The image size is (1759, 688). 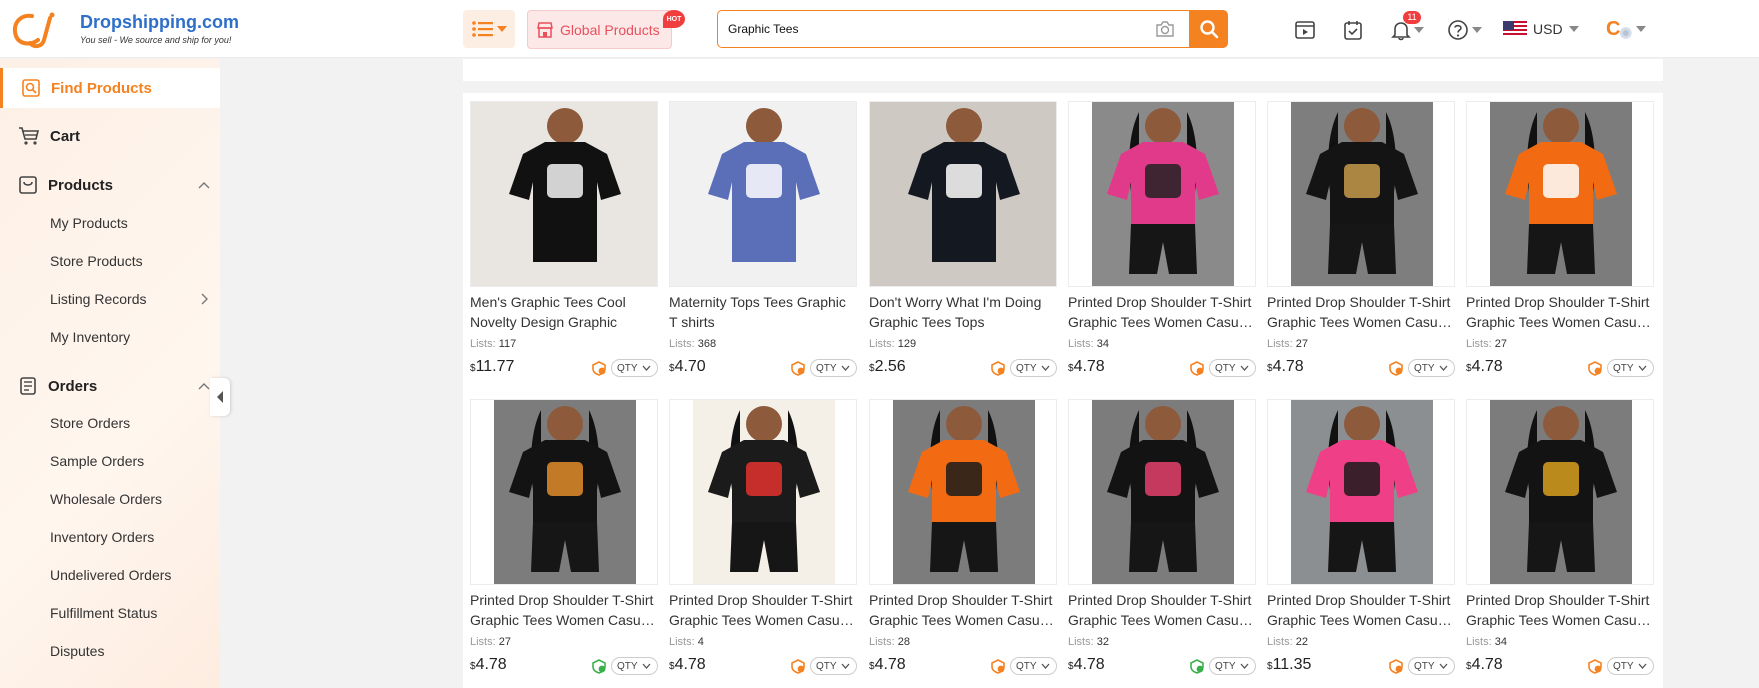 I want to click on cj-logo-icon, so click(x=34, y=30).